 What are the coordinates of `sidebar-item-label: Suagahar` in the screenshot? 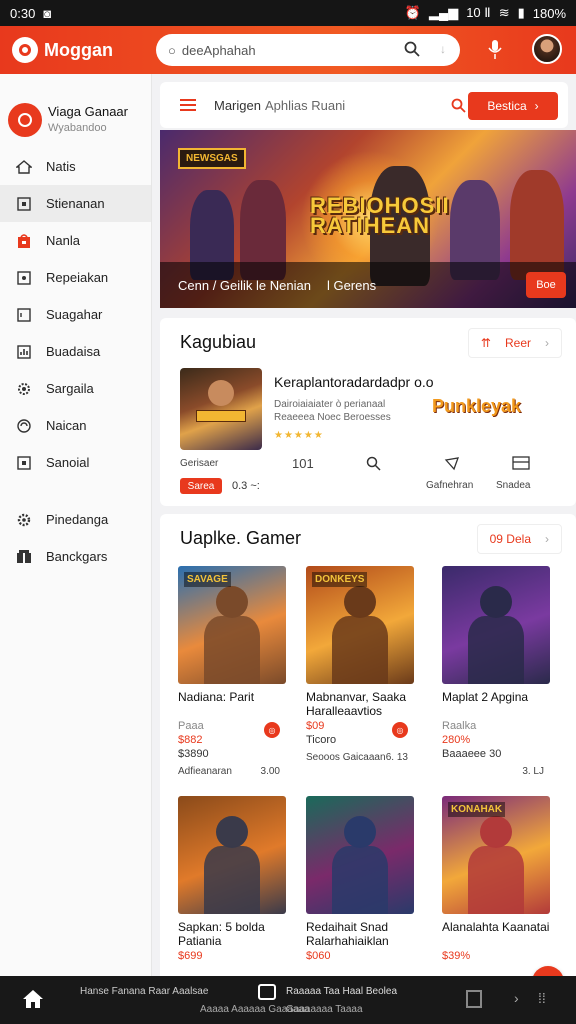 It's located at (74, 314).